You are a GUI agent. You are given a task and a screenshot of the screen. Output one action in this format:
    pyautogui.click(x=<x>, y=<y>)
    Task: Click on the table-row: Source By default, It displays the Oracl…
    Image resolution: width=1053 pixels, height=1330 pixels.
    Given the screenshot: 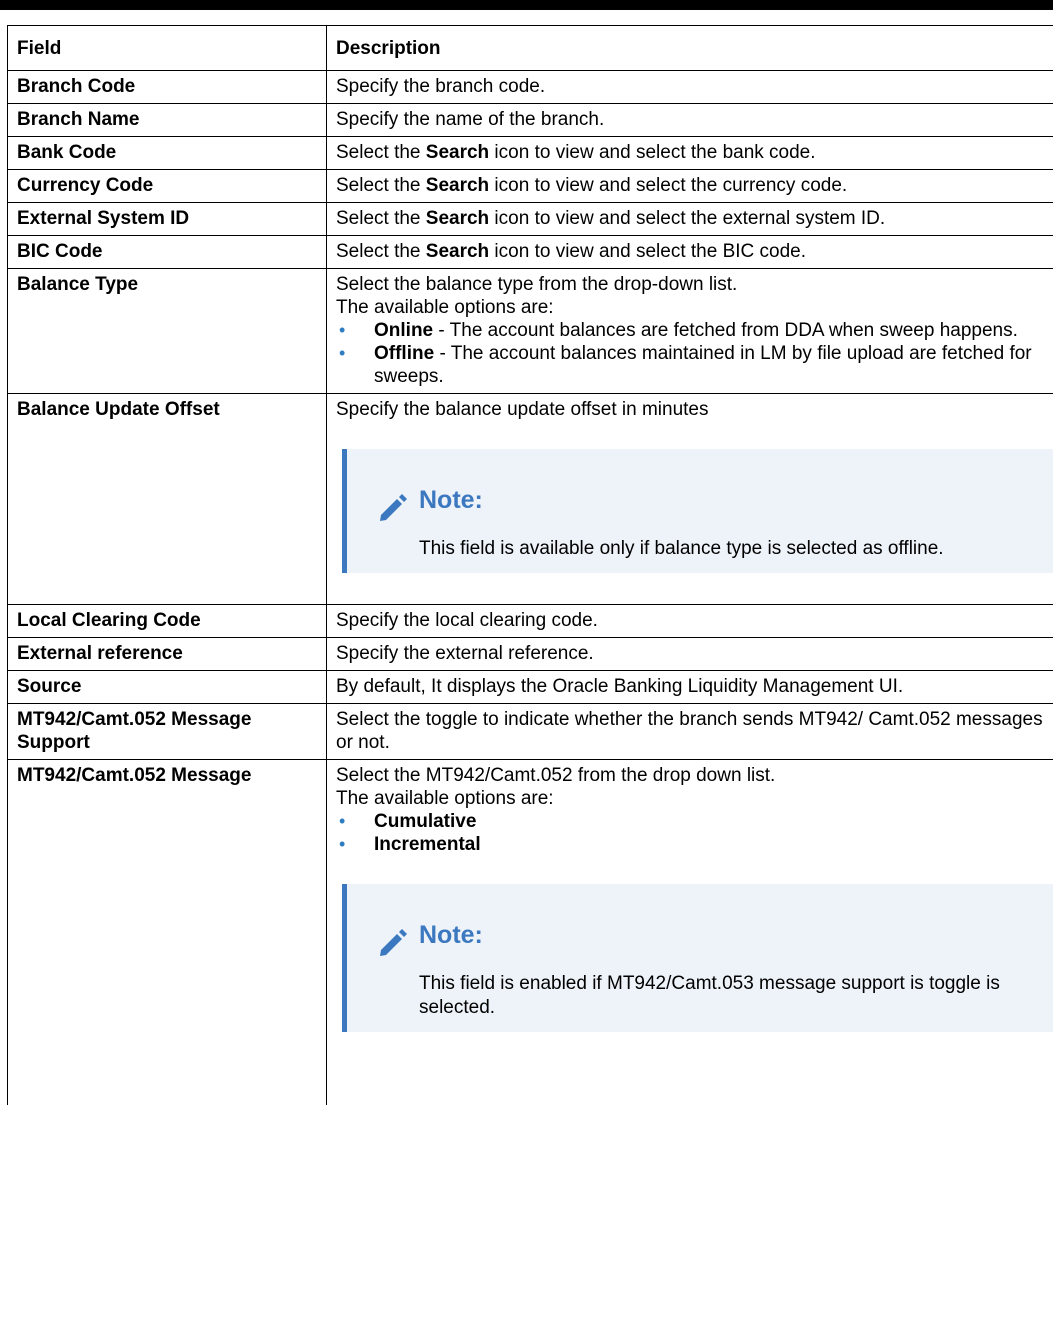 What is the action you would take?
    pyautogui.click(x=530, y=687)
    